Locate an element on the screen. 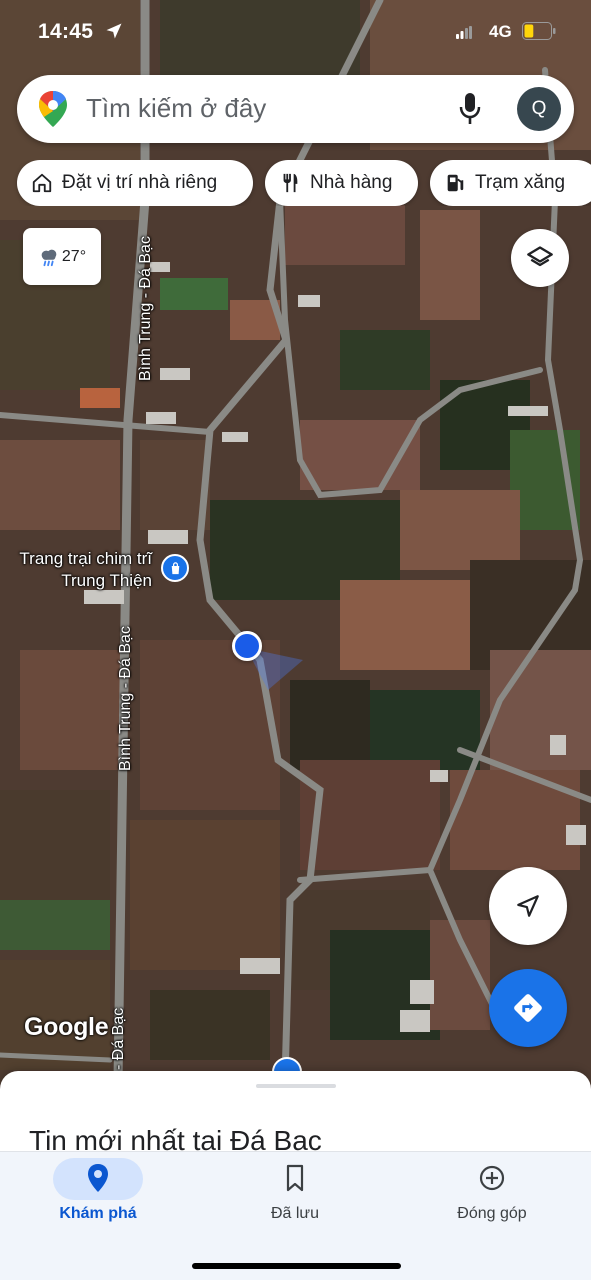 The height and width of the screenshot is (1280, 591). bottom-sheet: Tin mới nhất tại Đá Bạc is located at coordinates (295, 1111).